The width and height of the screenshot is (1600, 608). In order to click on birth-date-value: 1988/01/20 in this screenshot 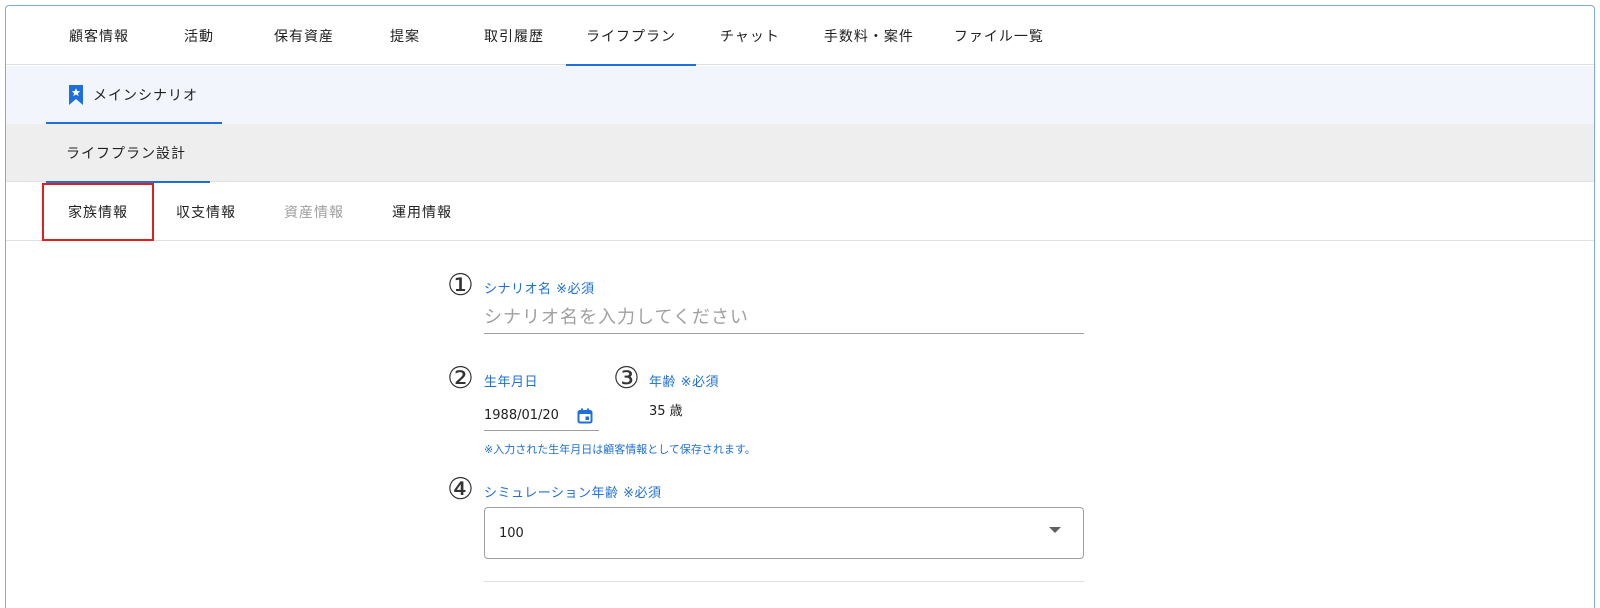, I will do `click(521, 415)`.